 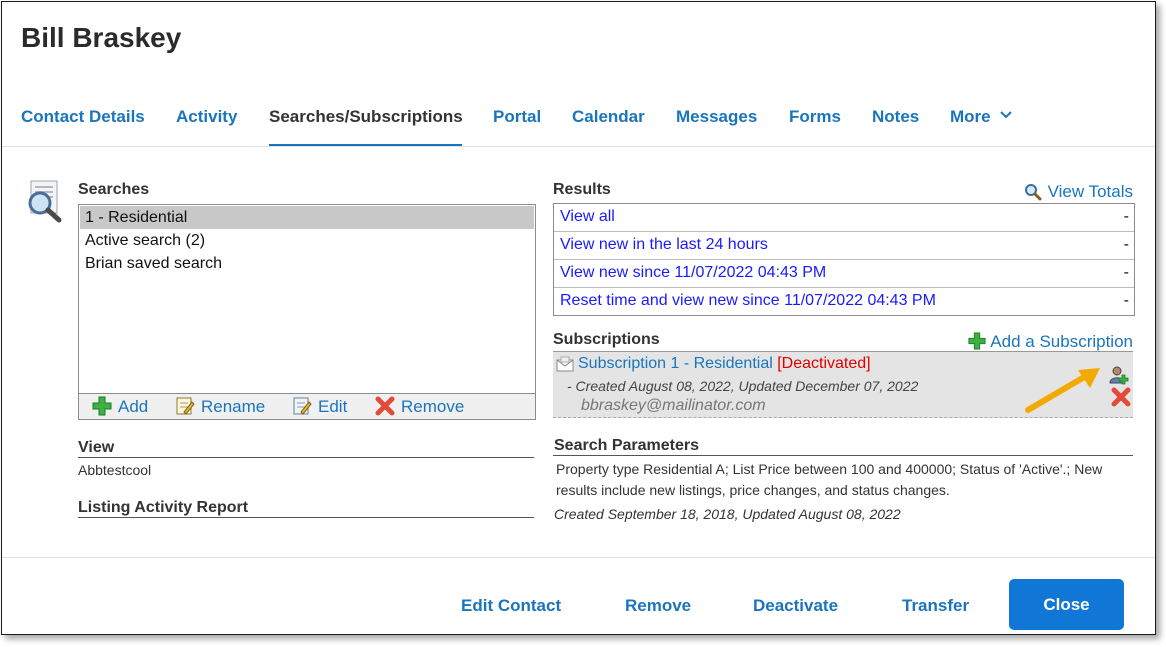 I want to click on footer-divider, so click(x=578, y=557).